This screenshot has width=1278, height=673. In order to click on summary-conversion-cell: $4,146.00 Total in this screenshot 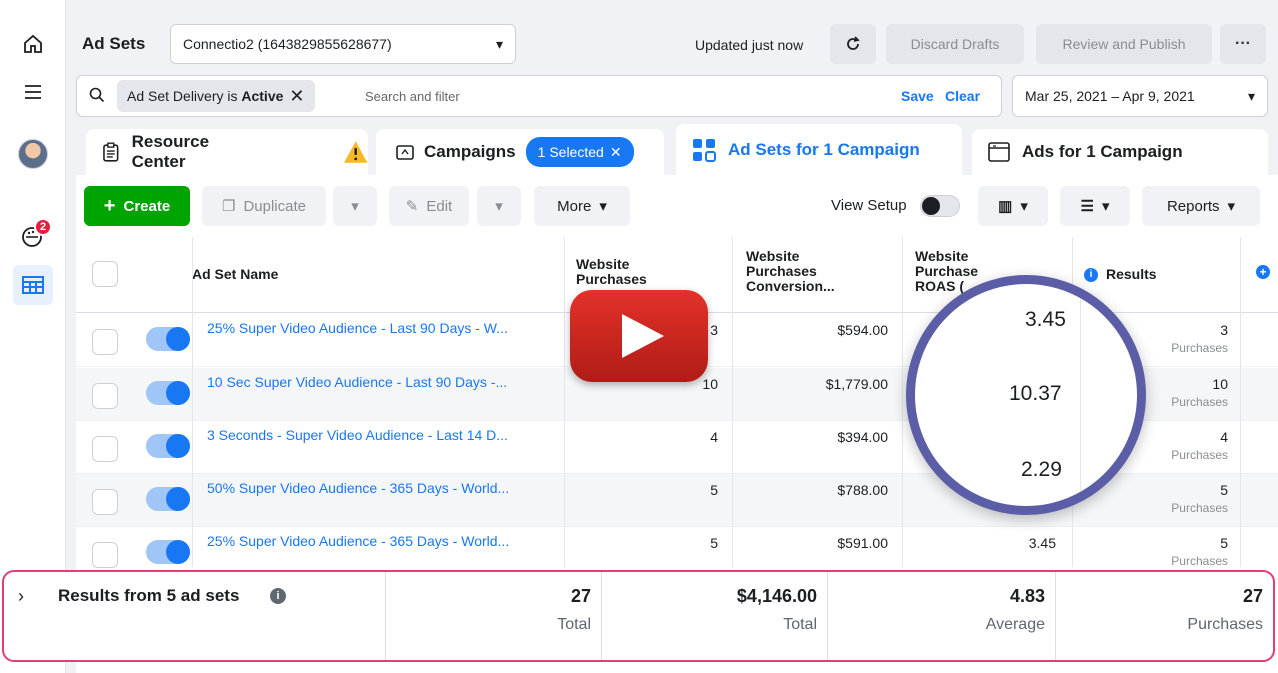, I will do `click(715, 616)`.